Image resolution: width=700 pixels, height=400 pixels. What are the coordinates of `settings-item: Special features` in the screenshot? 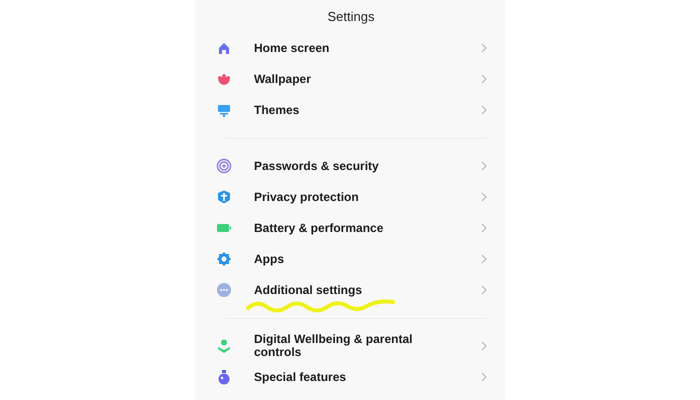 It's located at (351, 377).